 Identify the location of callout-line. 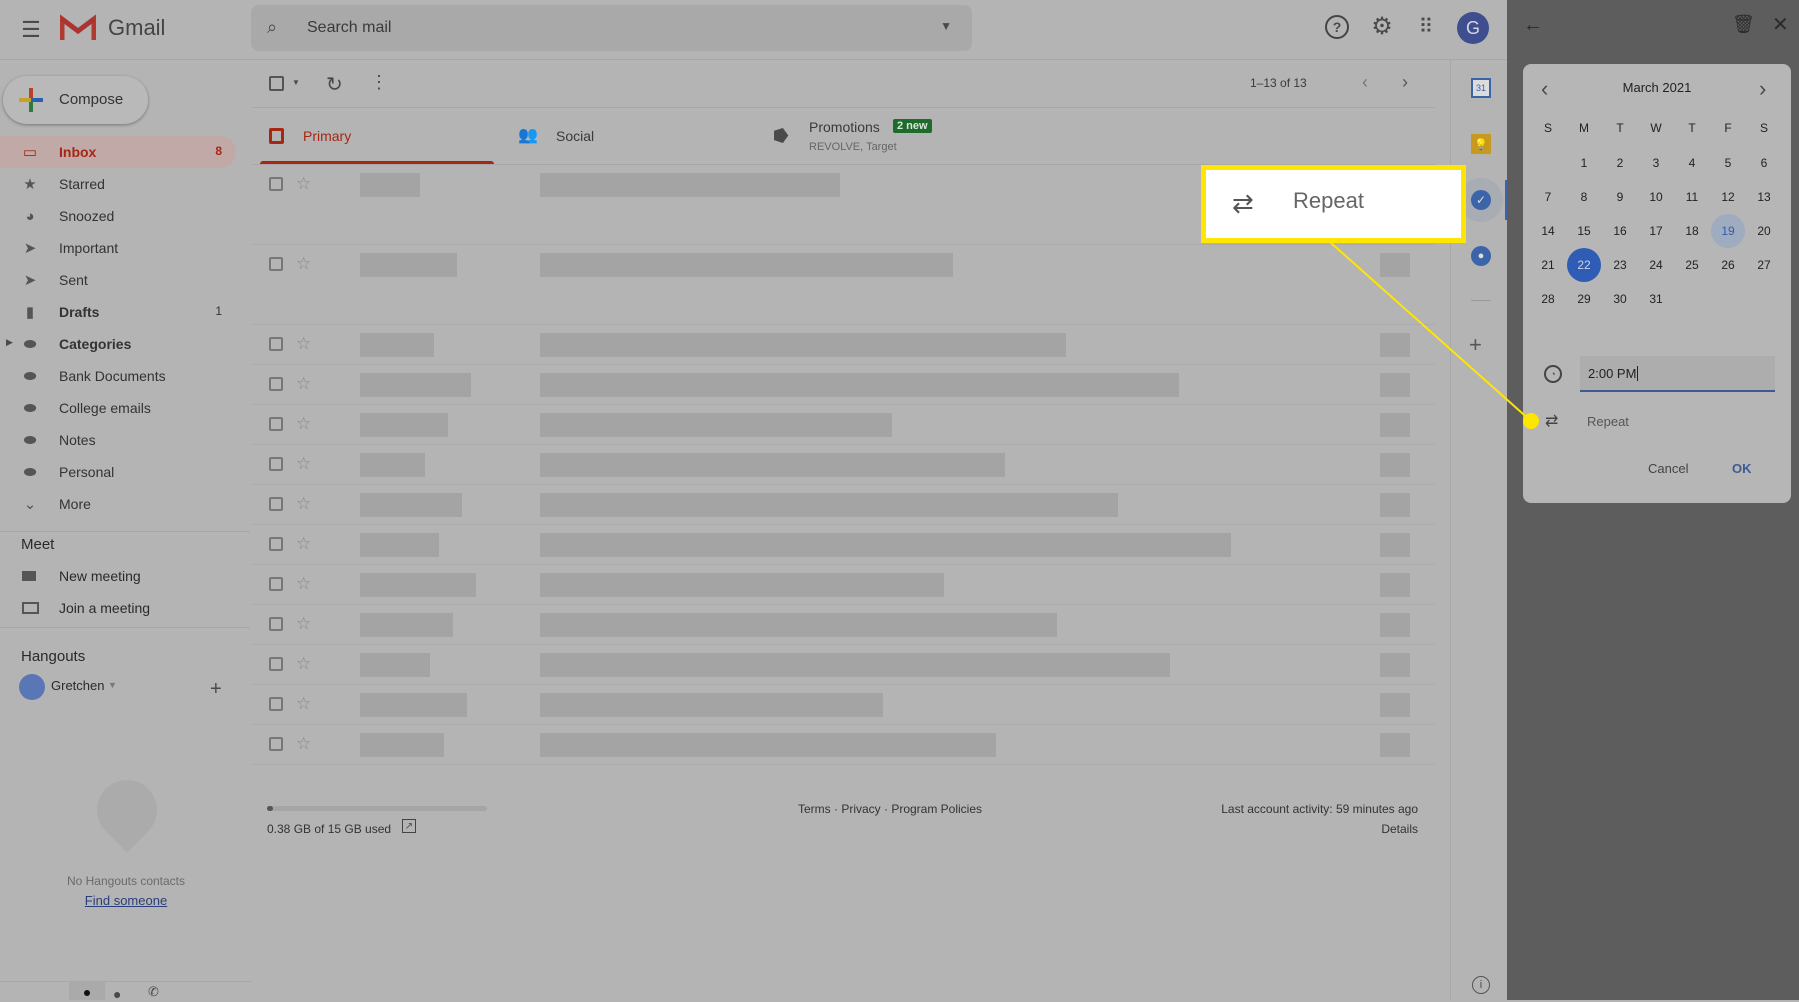
(1434, 335).